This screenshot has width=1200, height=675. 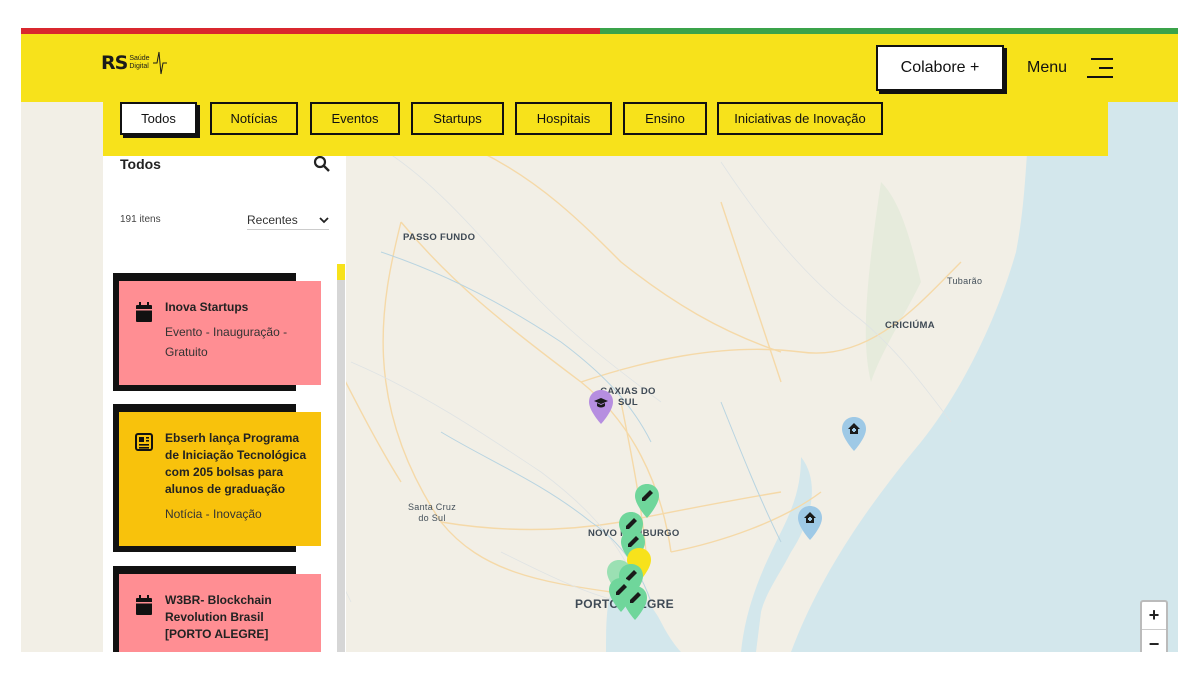 What do you see at coordinates (341, 272) in the screenshot?
I see `sidebar-scrollbar-thumb` at bounding box center [341, 272].